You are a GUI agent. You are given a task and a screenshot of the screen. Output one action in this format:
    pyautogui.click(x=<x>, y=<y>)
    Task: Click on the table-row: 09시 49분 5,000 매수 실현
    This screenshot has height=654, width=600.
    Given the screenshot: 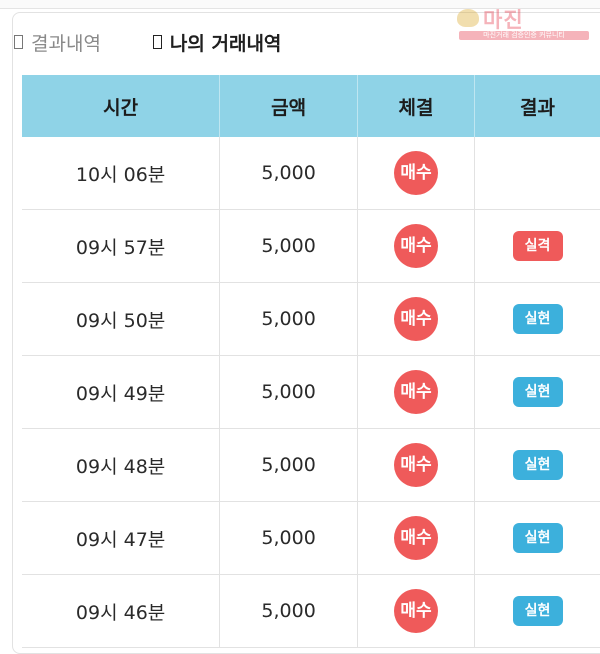 What is the action you would take?
    pyautogui.click(x=311, y=392)
    